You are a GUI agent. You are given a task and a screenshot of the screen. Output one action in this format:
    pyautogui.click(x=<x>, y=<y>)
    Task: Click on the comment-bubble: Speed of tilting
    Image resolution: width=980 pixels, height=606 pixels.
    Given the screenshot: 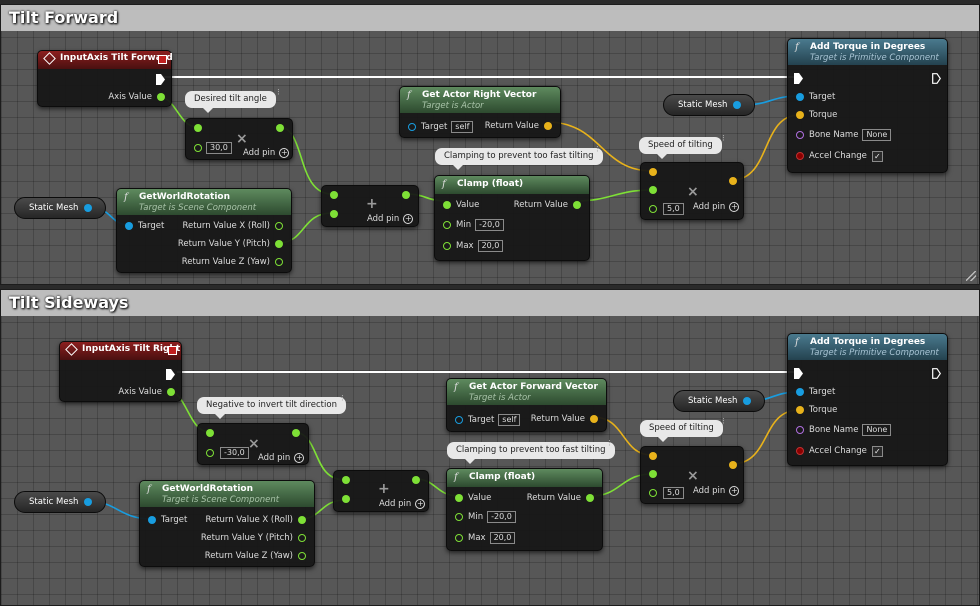 What is the action you would take?
    pyautogui.click(x=680, y=148)
    